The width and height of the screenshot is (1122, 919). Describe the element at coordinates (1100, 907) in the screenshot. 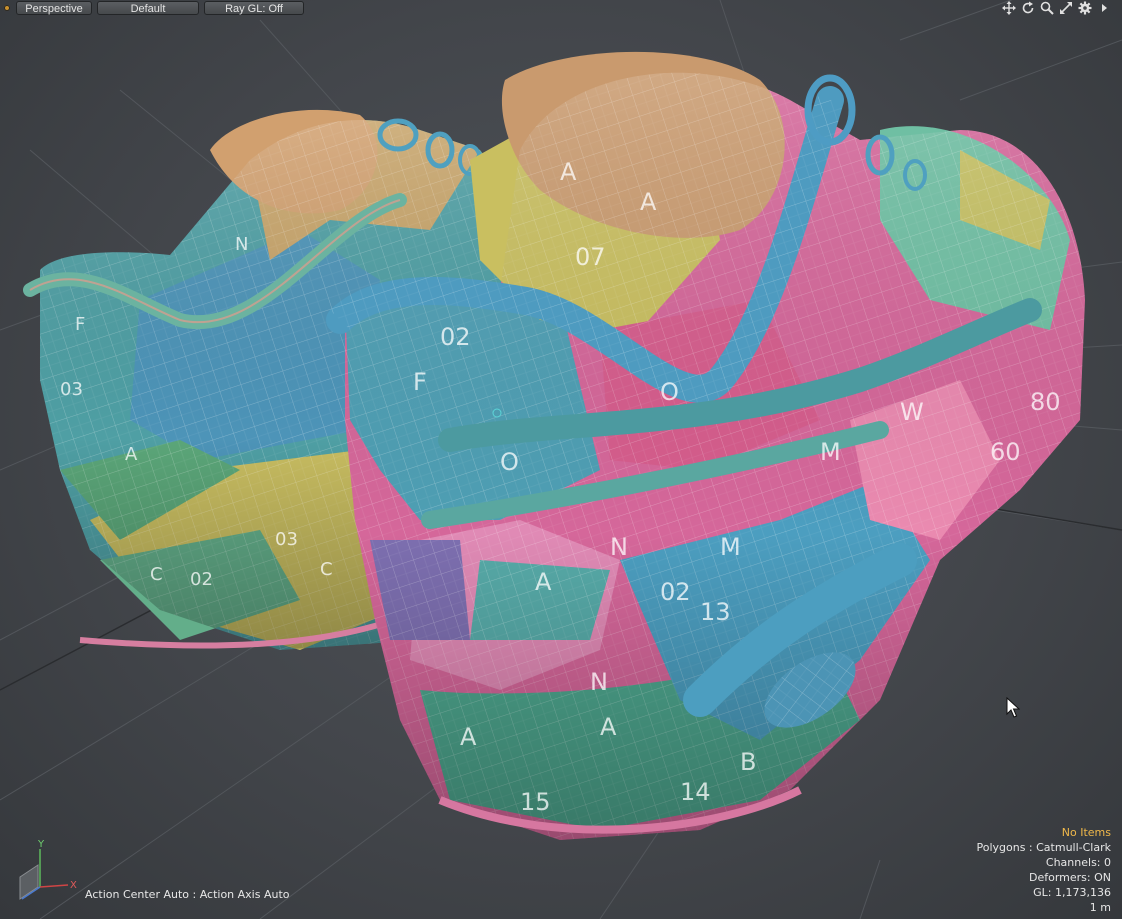

I see `scale-info: 1 m` at that location.